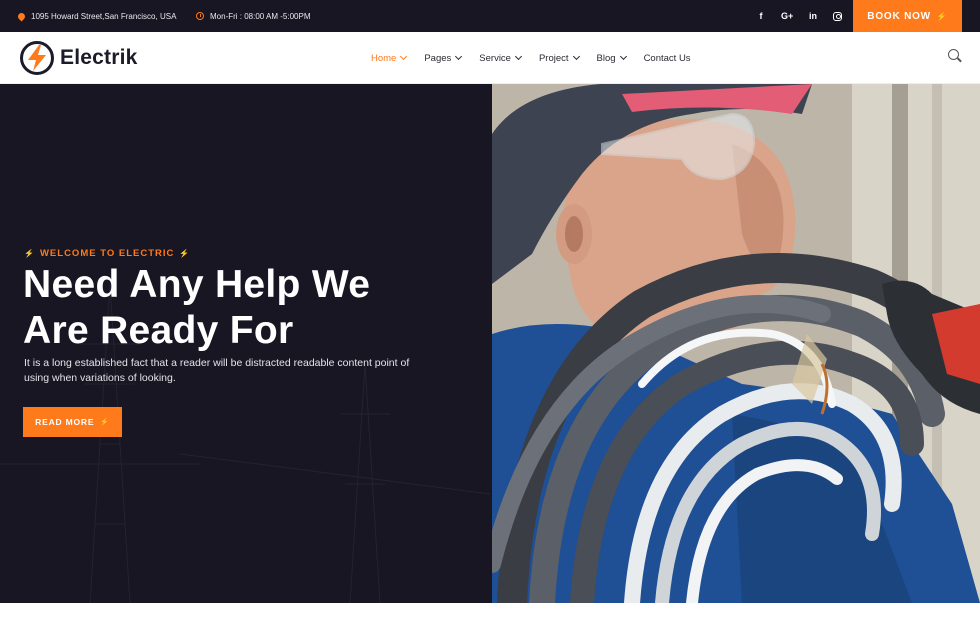  I want to click on nav-item-project: Project, so click(559, 58).